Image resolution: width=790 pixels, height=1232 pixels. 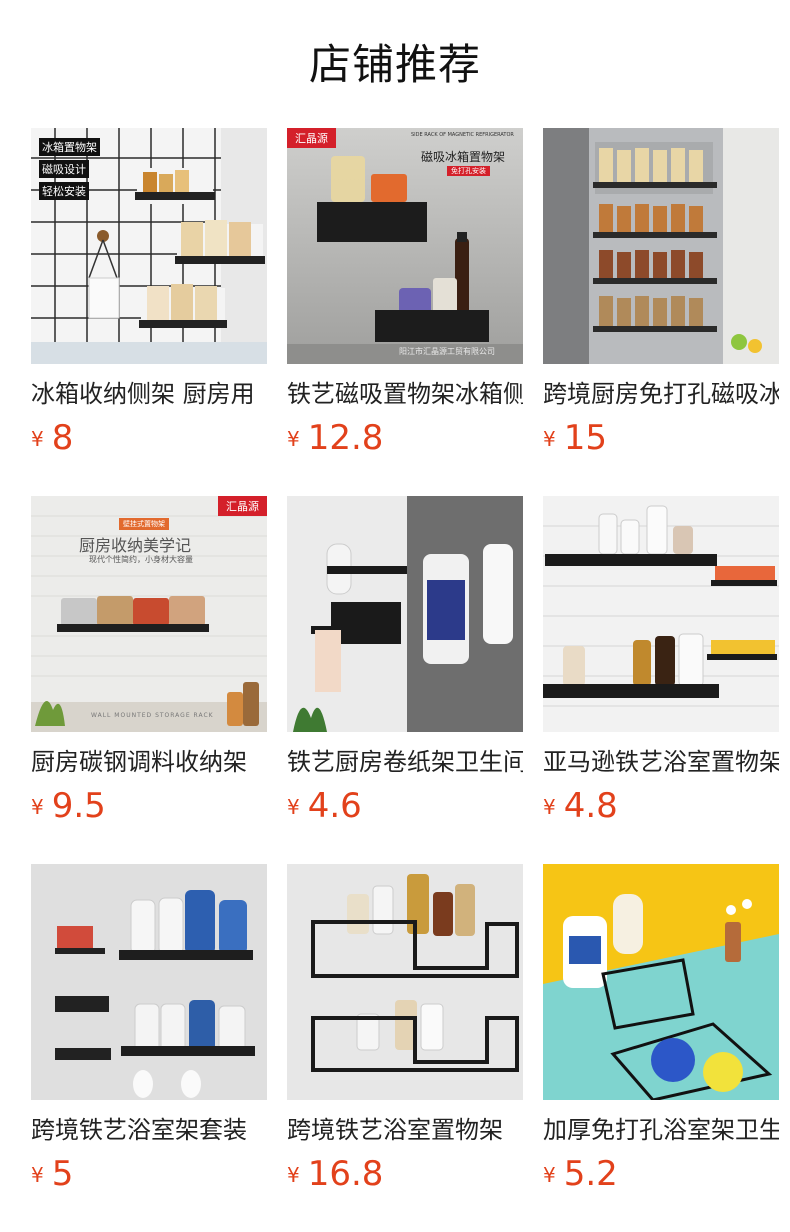 What do you see at coordinates (149, 806) in the screenshot?
I see `product-price: ¥9.5` at bounding box center [149, 806].